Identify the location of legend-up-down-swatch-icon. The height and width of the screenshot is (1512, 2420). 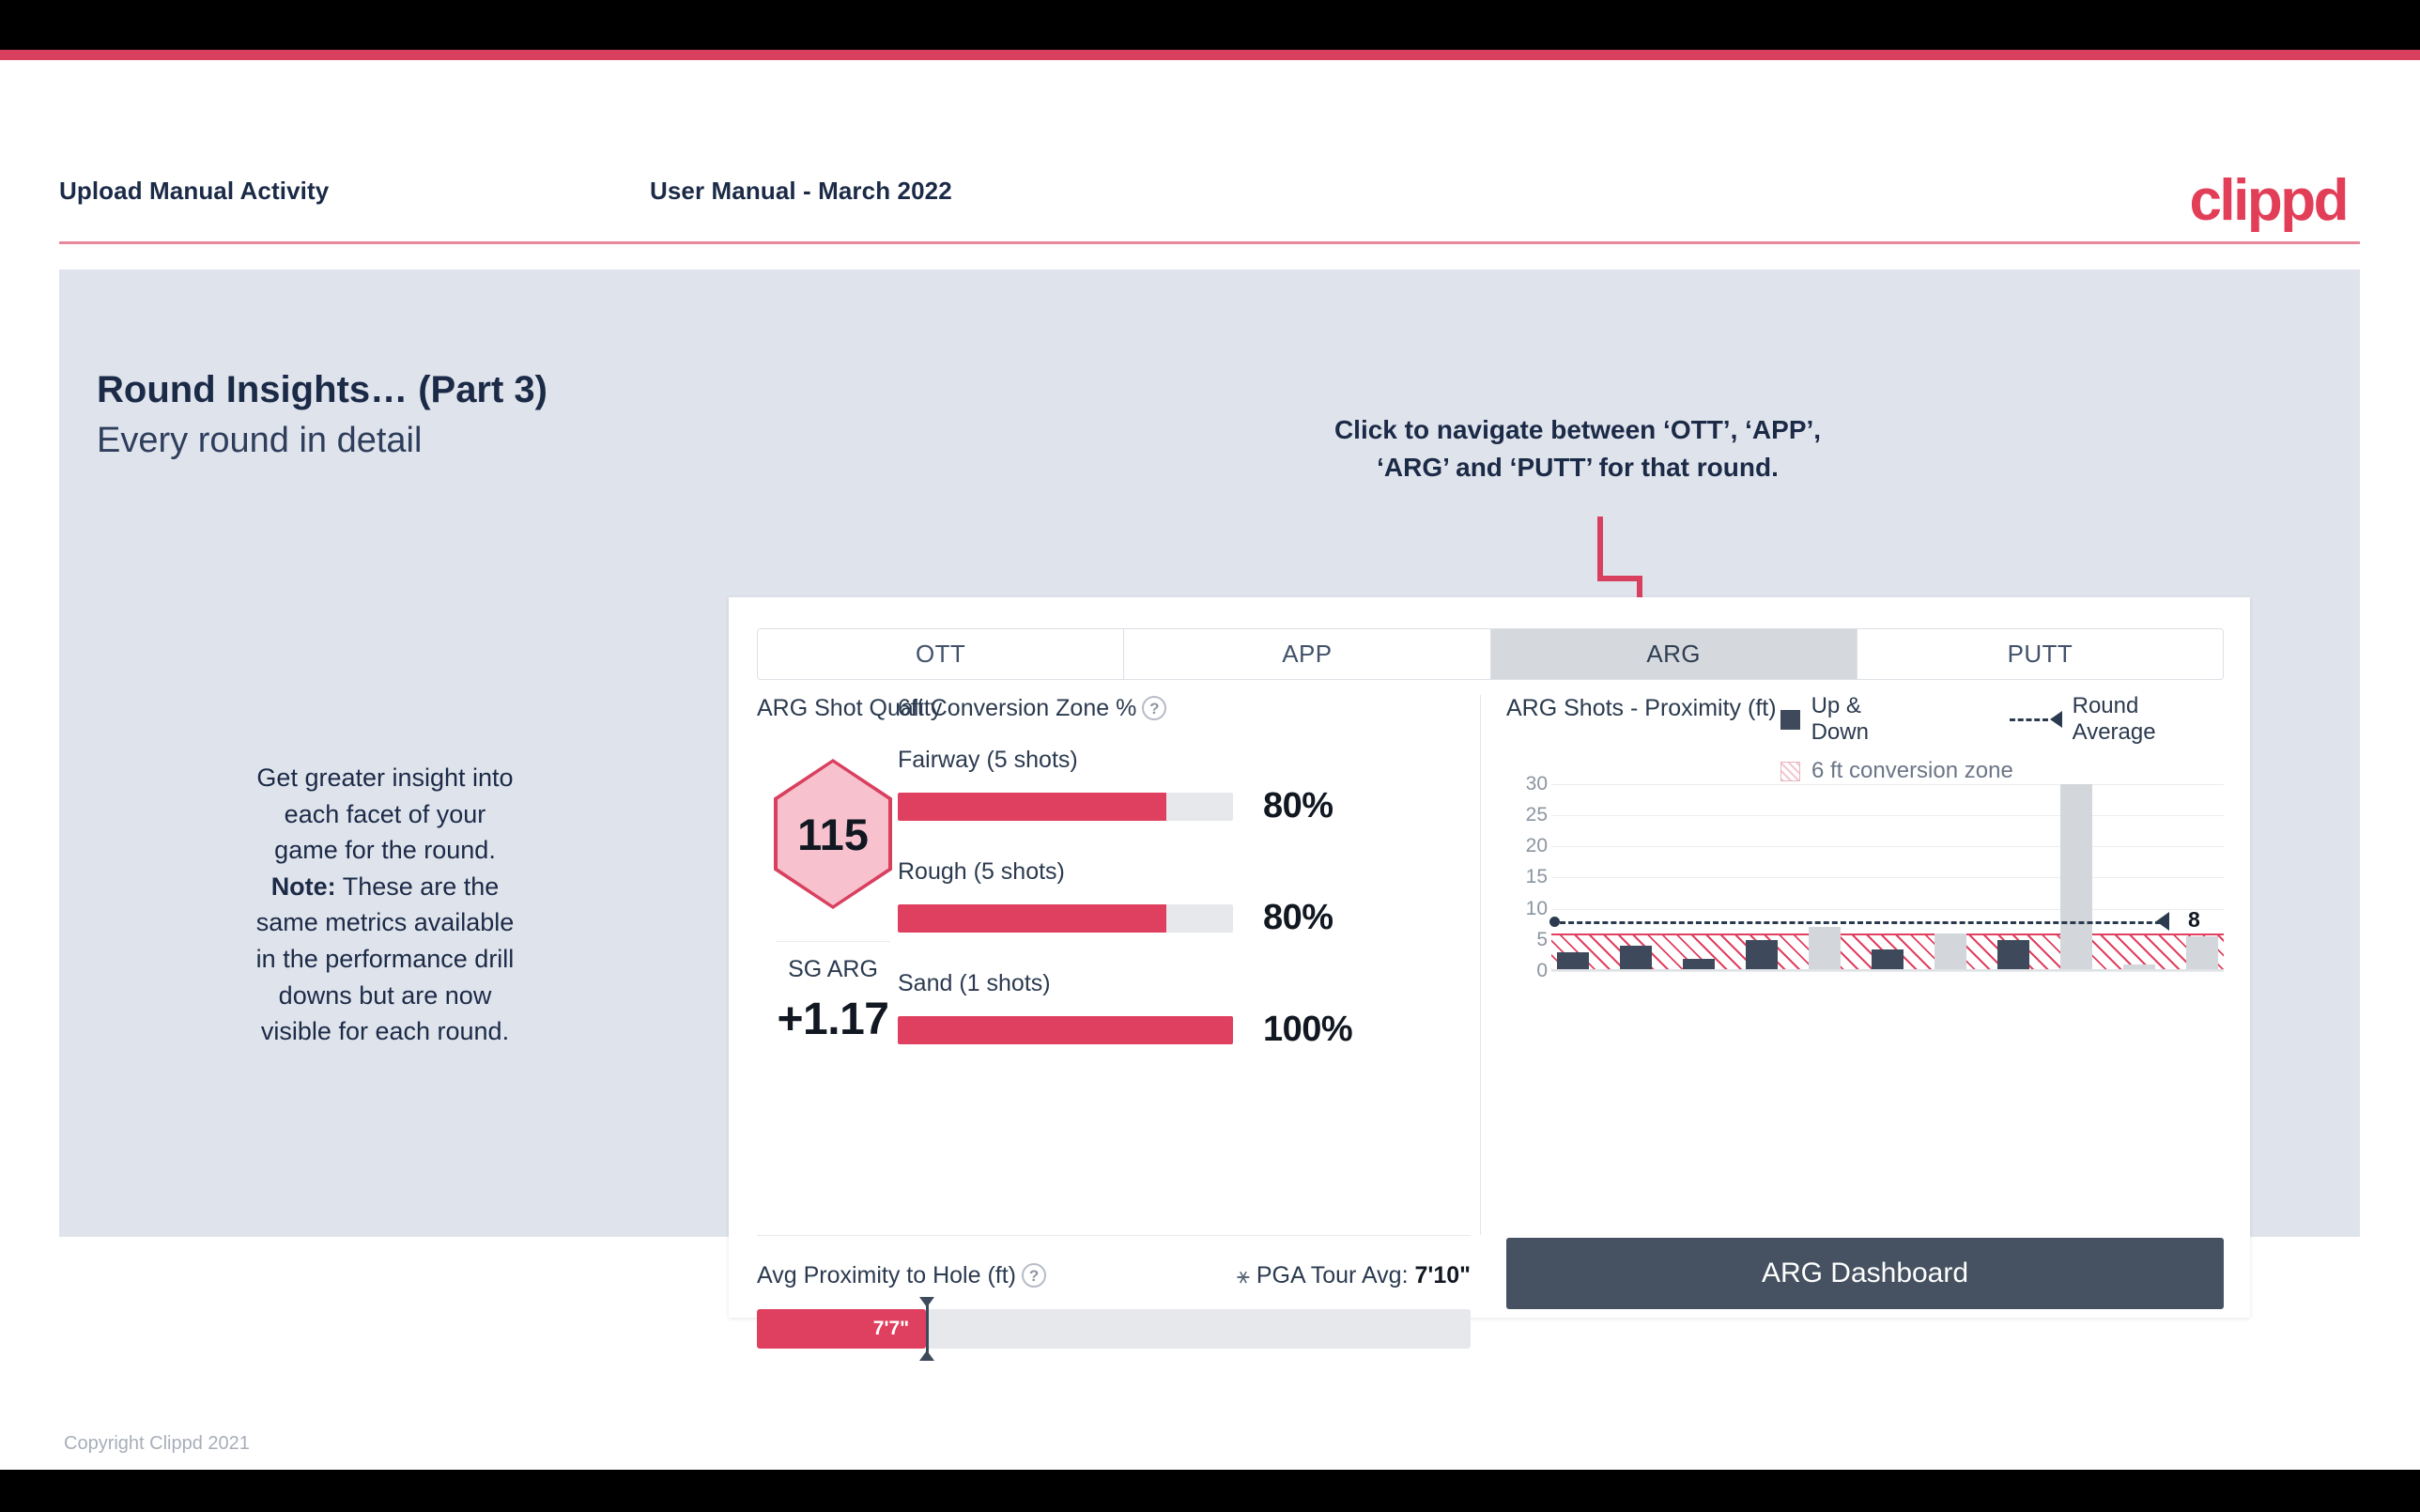
(1790, 720).